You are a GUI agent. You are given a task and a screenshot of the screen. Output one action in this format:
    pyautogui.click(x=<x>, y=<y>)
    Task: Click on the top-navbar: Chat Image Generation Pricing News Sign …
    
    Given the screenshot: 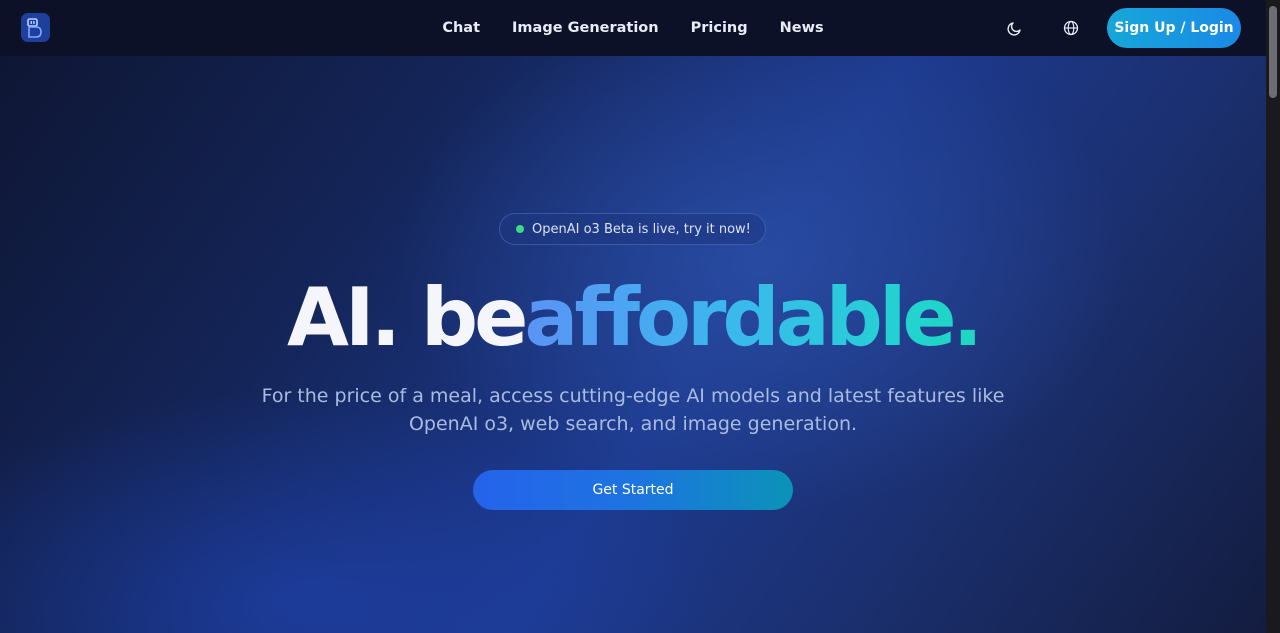 What is the action you would take?
    pyautogui.click(x=633, y=28)
    